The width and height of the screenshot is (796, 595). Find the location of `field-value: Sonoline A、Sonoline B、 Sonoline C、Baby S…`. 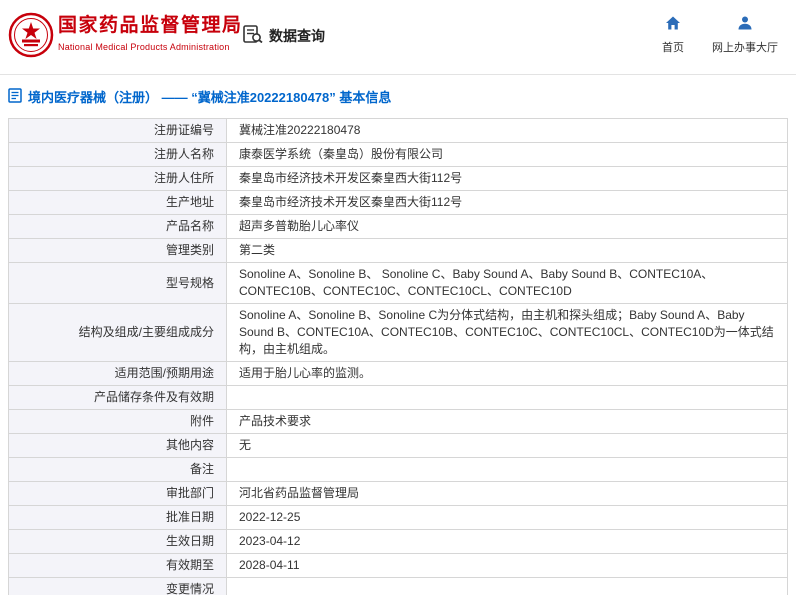

field-value: Sonoline A、Sonoline B、 Sonoline C、Baby S… is located at coordinates (507, 283).